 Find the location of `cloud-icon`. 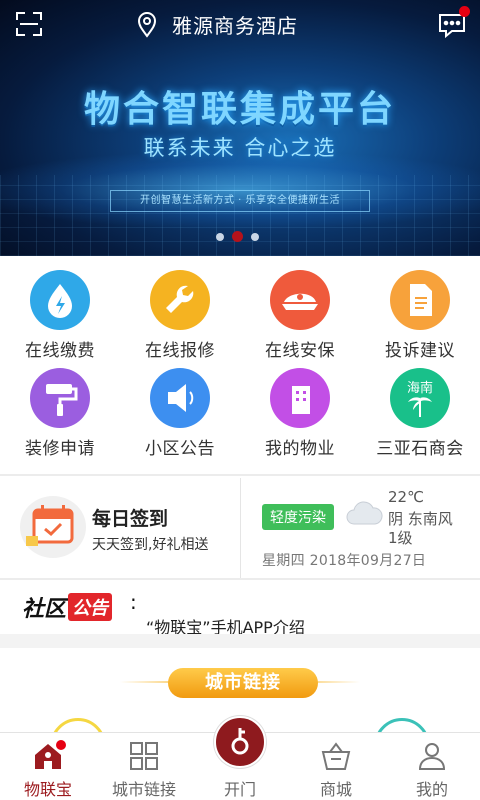

cloud-icon is located at coordinates (364, 515).